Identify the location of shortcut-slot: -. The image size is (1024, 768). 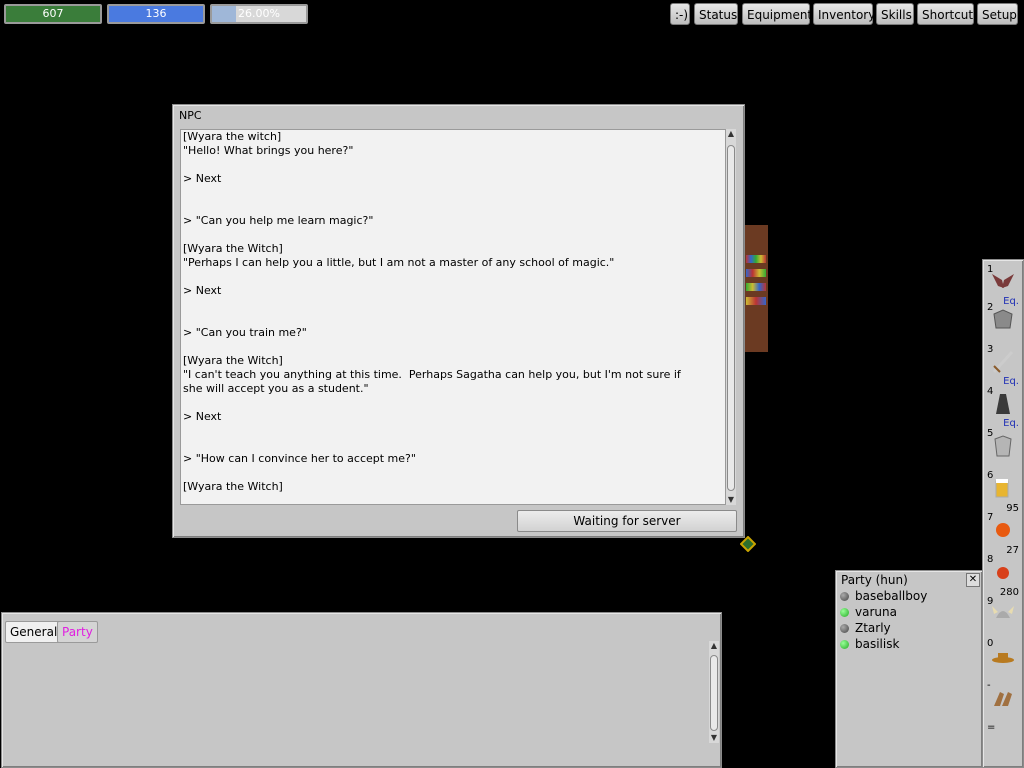
(1003, 701).